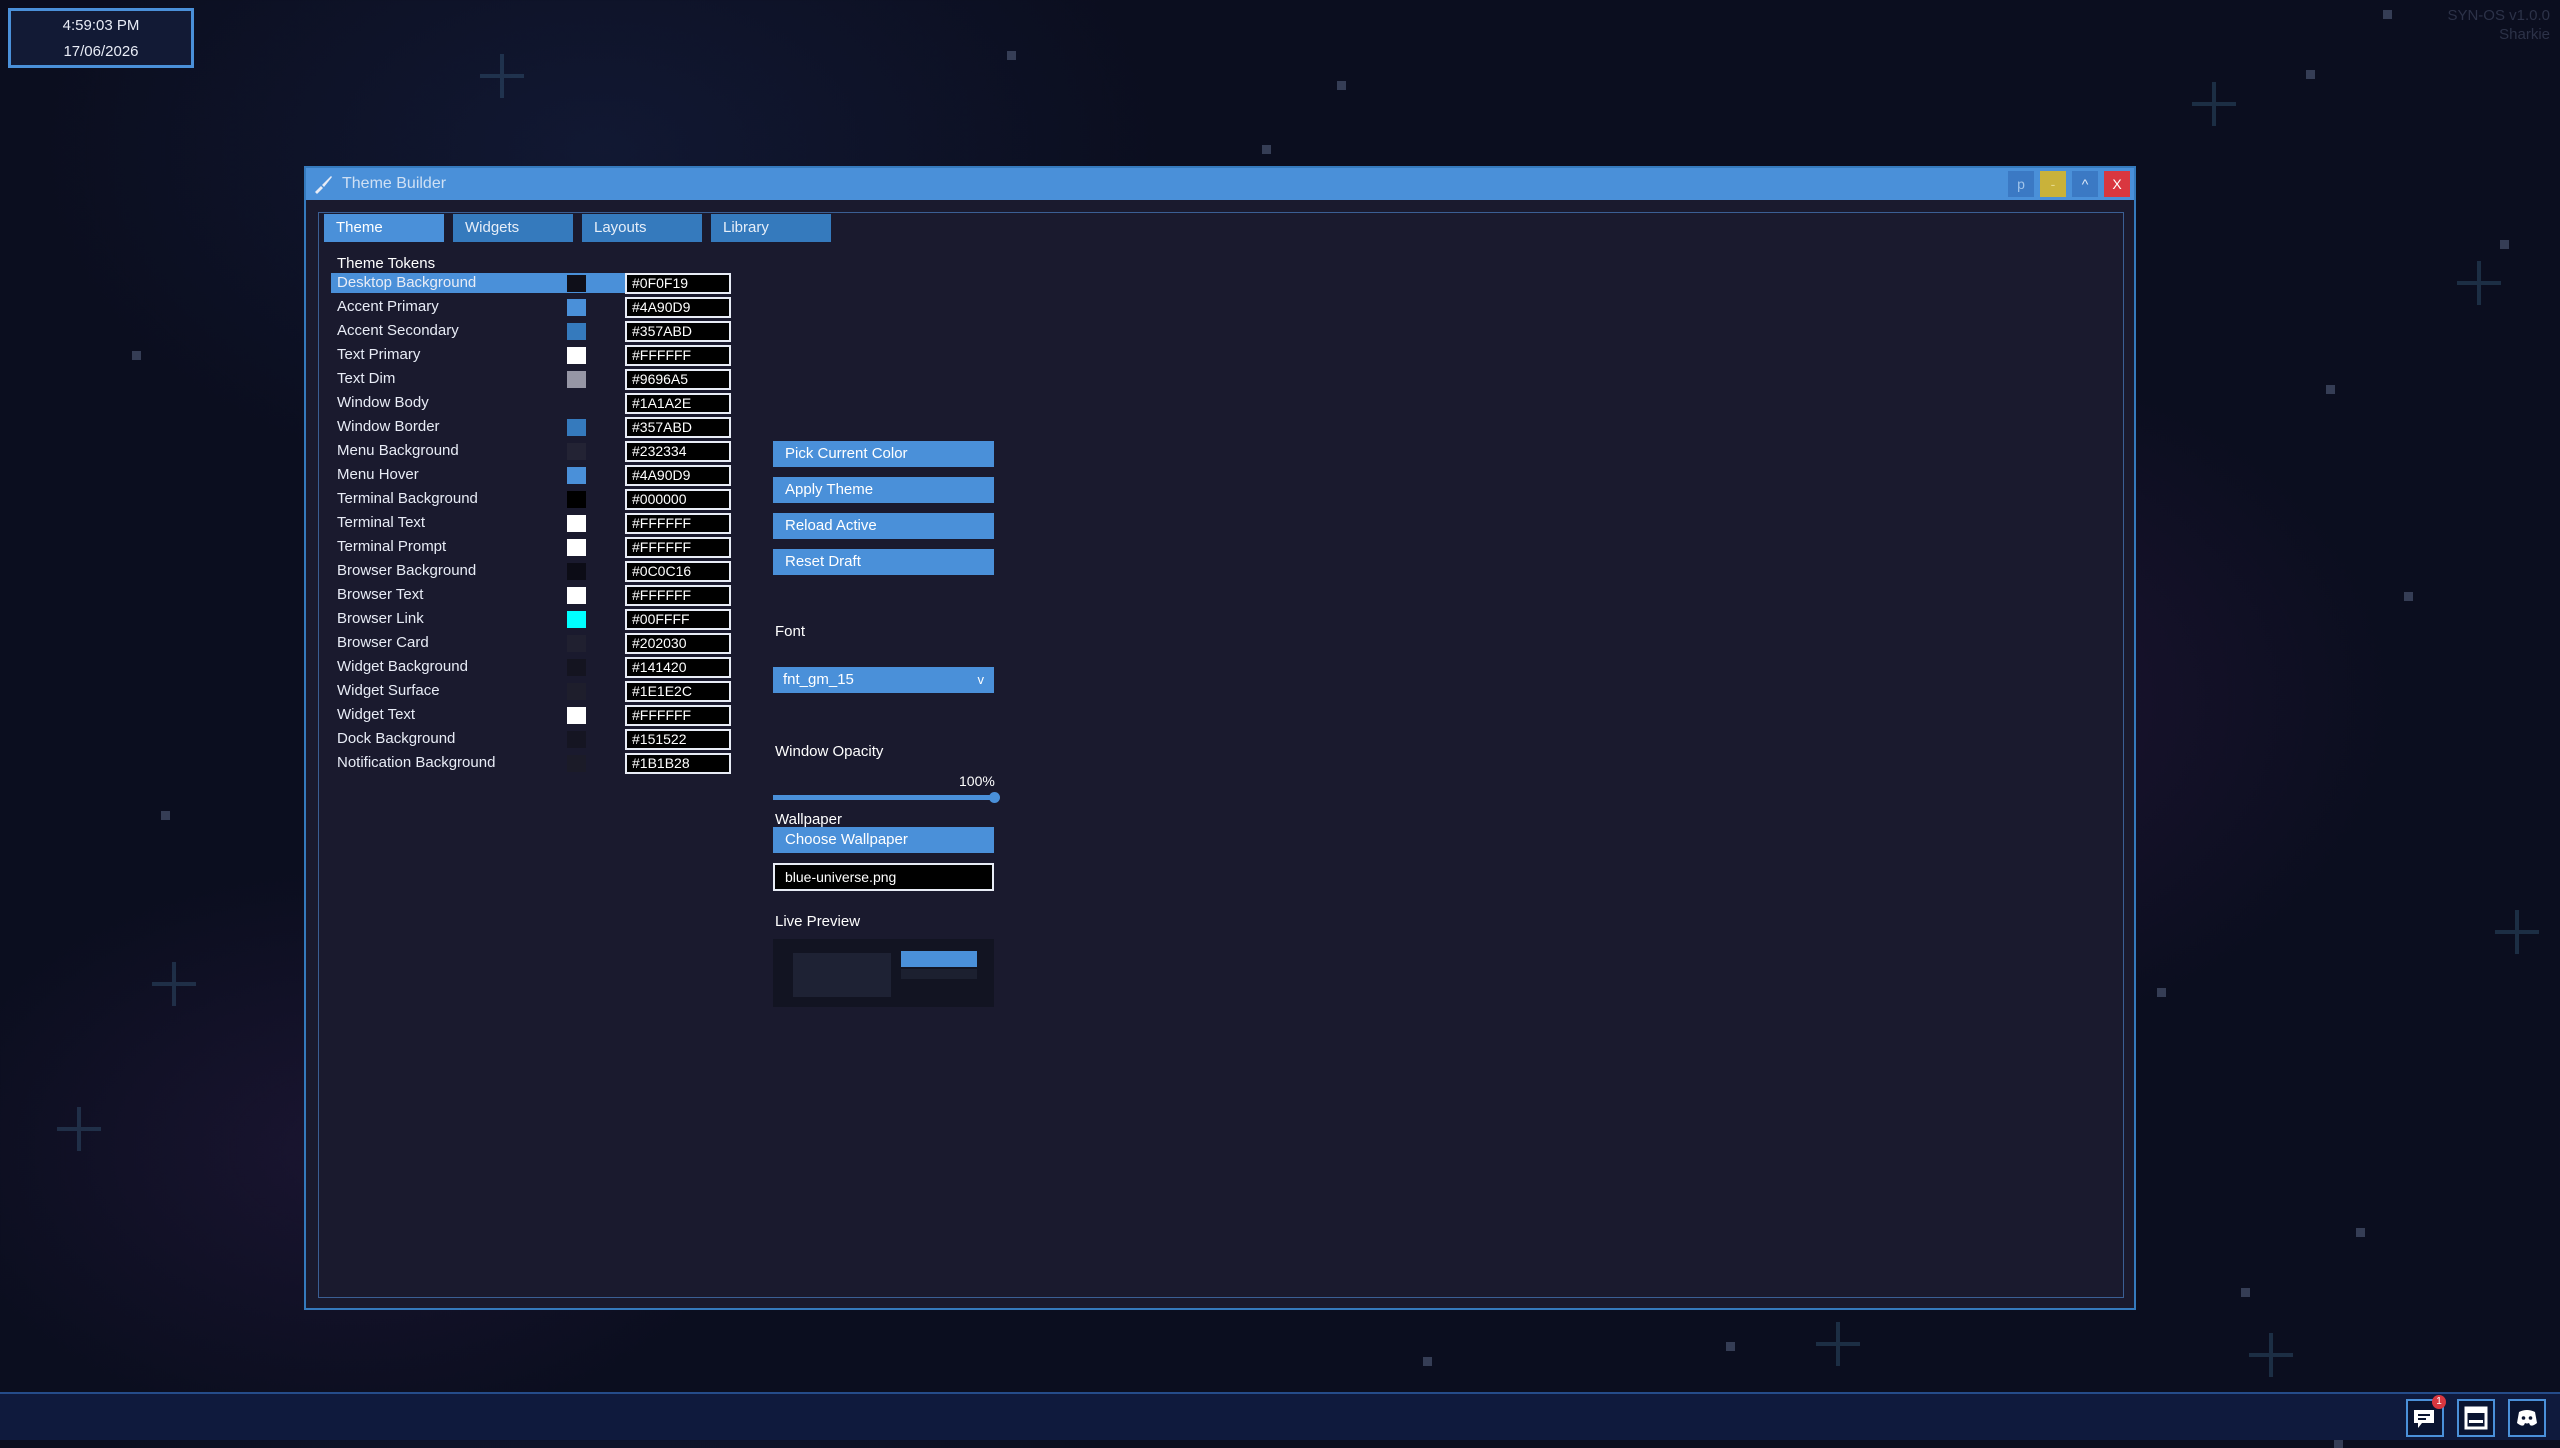 The height and width of the screenshot is (1448, 2560). Describe the element at coordinates (2426, 1416) in the screenshot. I see `chat-icon: 1` at that location.